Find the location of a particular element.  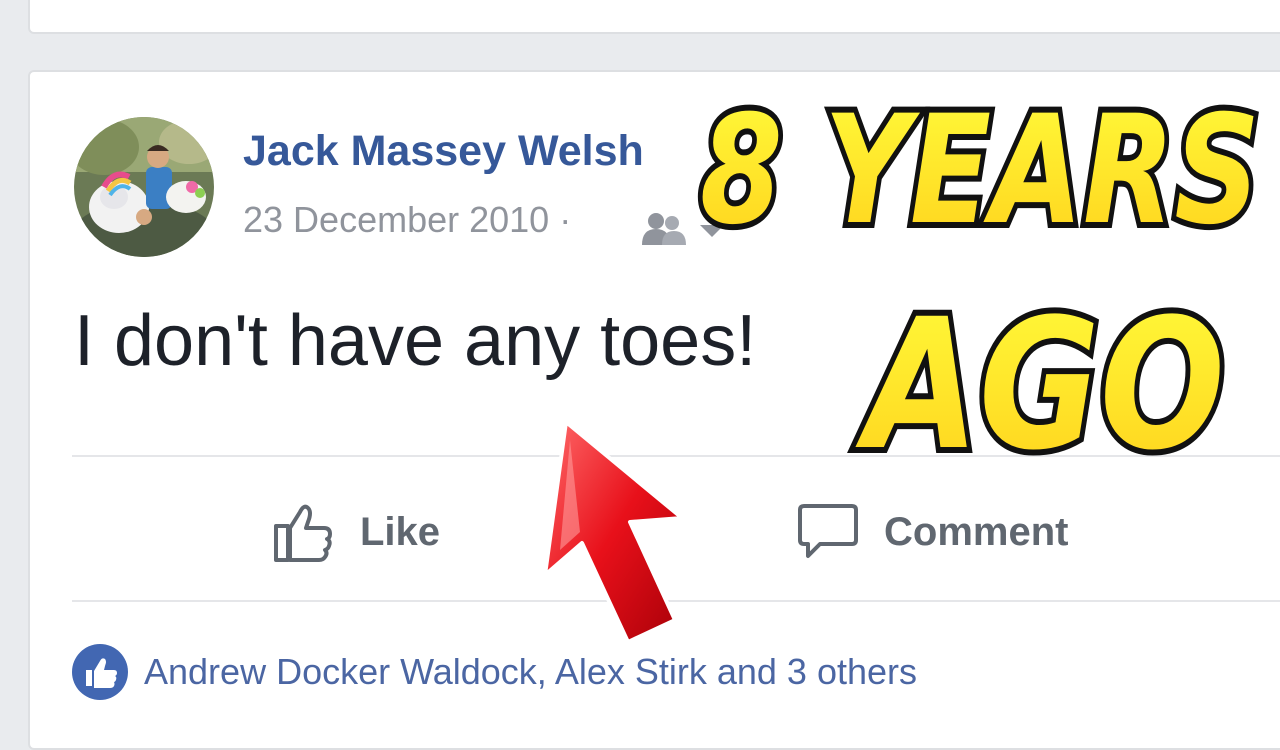

comment-label: Comment is located at coordinates (976, 531).